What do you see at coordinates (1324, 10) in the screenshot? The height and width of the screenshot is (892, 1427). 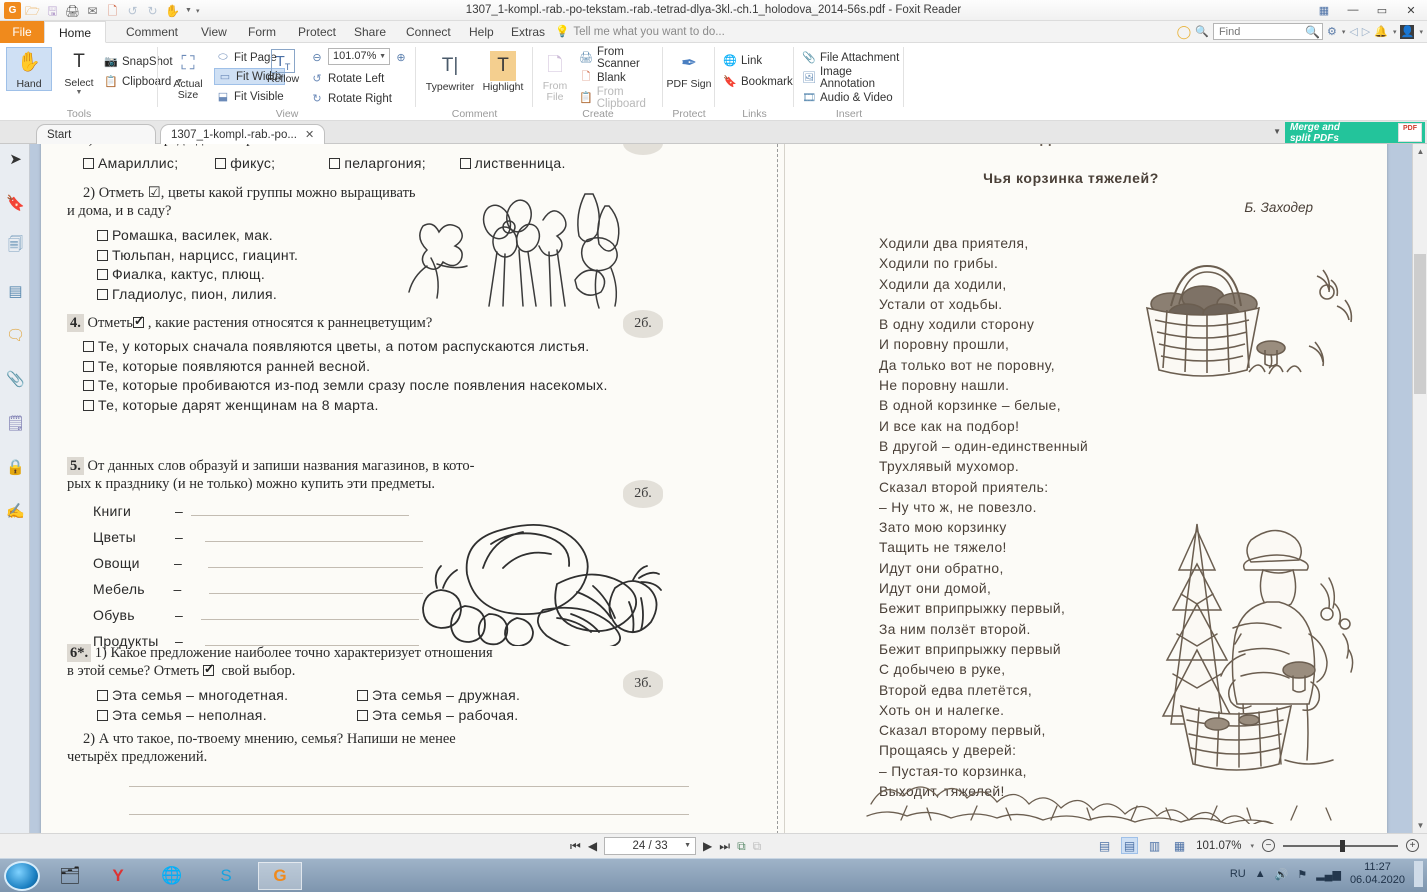 I see `grid-view-icon: ▦` at bounding box center [1324, 10].